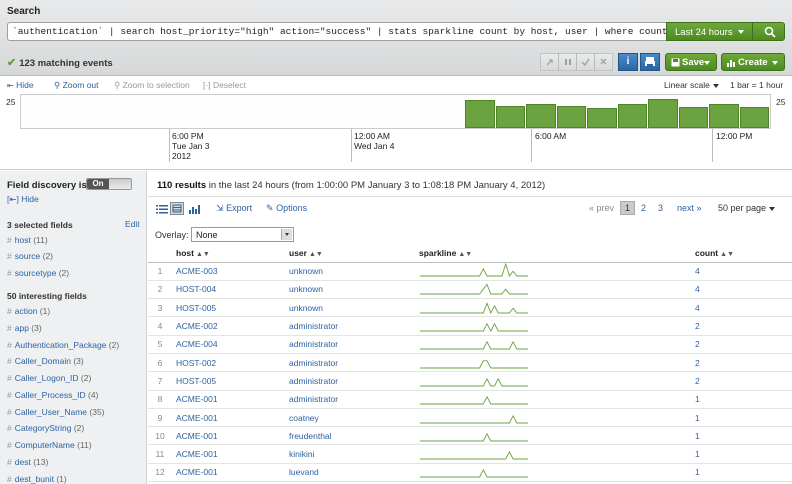 The image size is (792, 484). What do you see at coordinates (741, 254) in the screenshot?
I see `column-header-count: count ▲▼` at bounding box center [741, 254].